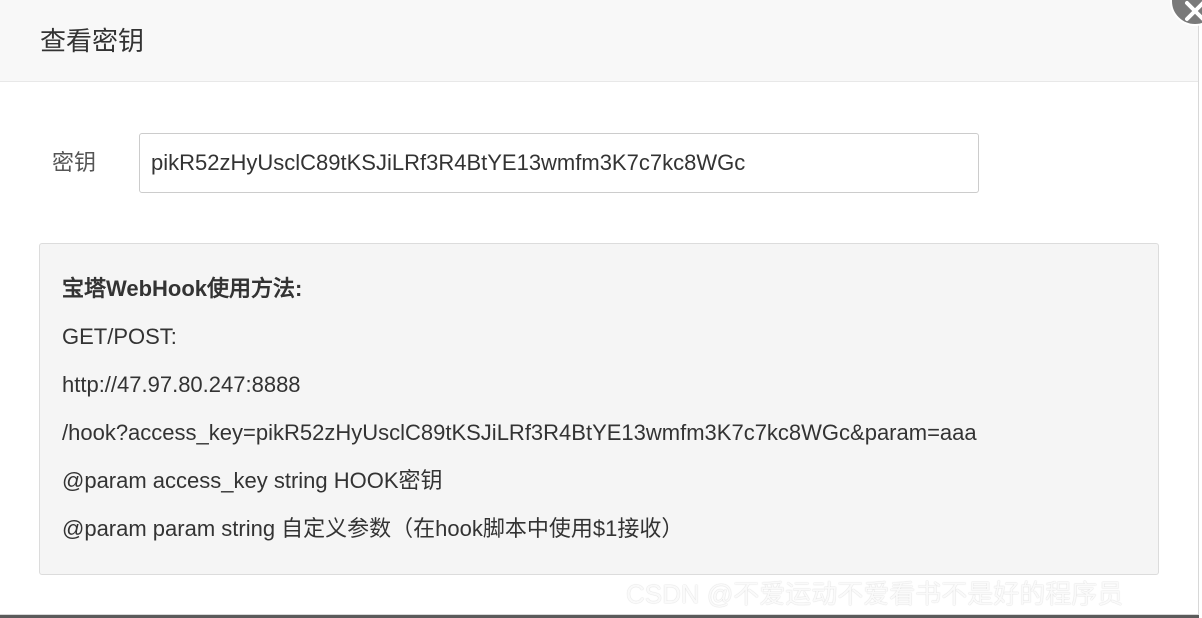 This screenshot has height=618, width=1202. What do you see at coordinates (1193, 11) in the screenshot?
I see `close-icon` at bounding box center [1193, 11].